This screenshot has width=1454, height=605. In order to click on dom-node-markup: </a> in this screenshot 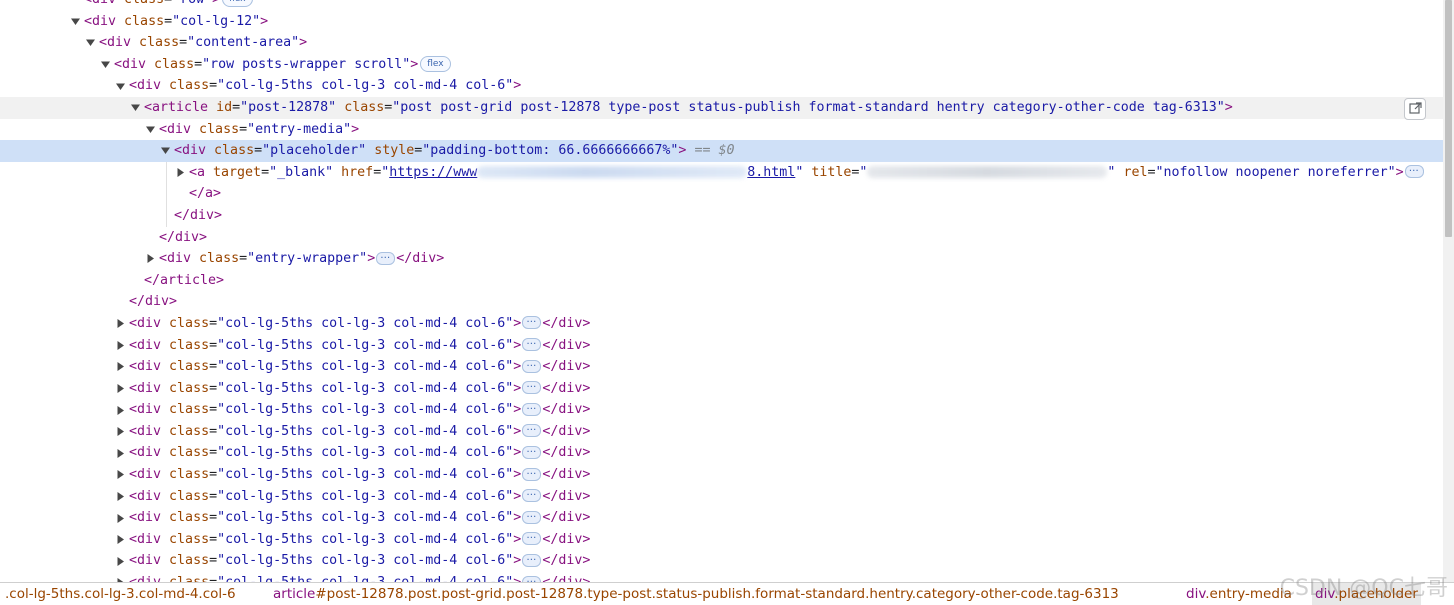, I will do `click(205, 194)`.